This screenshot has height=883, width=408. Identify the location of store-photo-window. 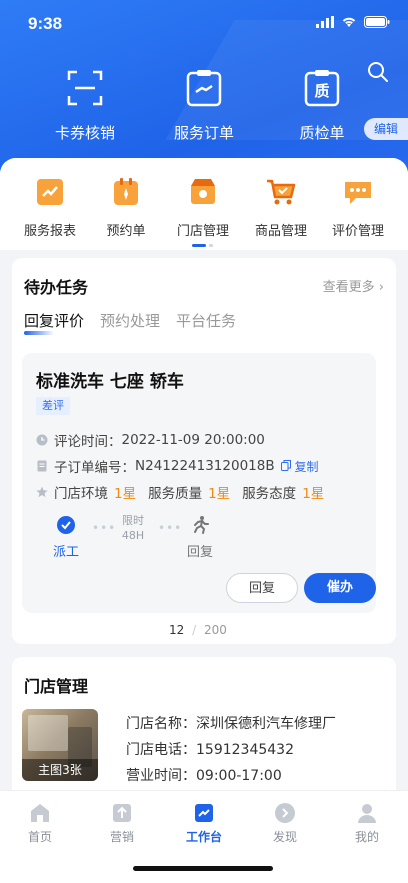
(48, 733).